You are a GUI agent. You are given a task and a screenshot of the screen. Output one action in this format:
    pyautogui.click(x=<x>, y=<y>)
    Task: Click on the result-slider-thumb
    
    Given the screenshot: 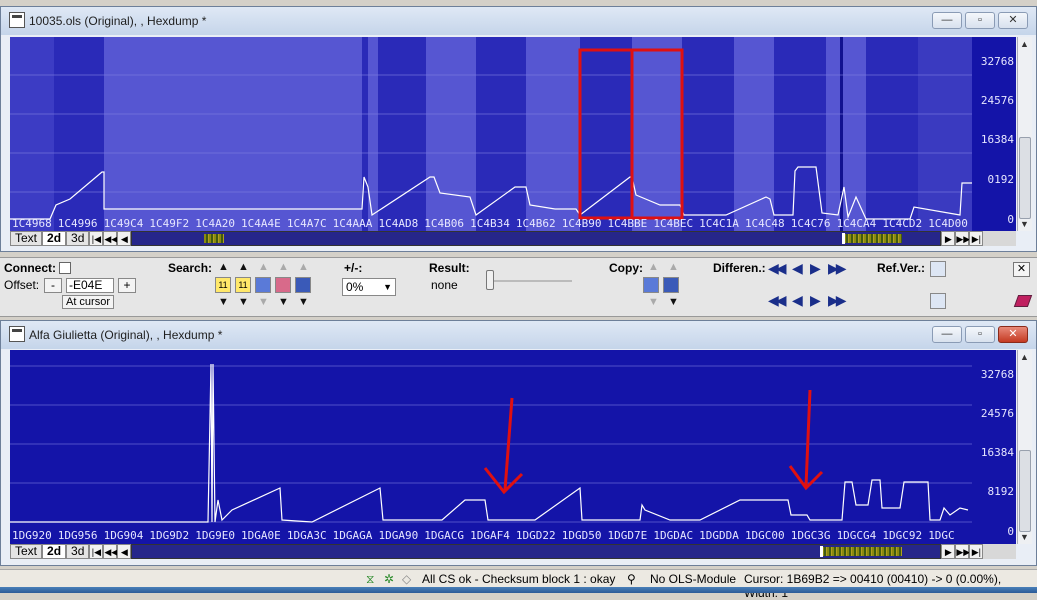 What is the action you would take?
    pyautogui.click(x=490, y=280)
    